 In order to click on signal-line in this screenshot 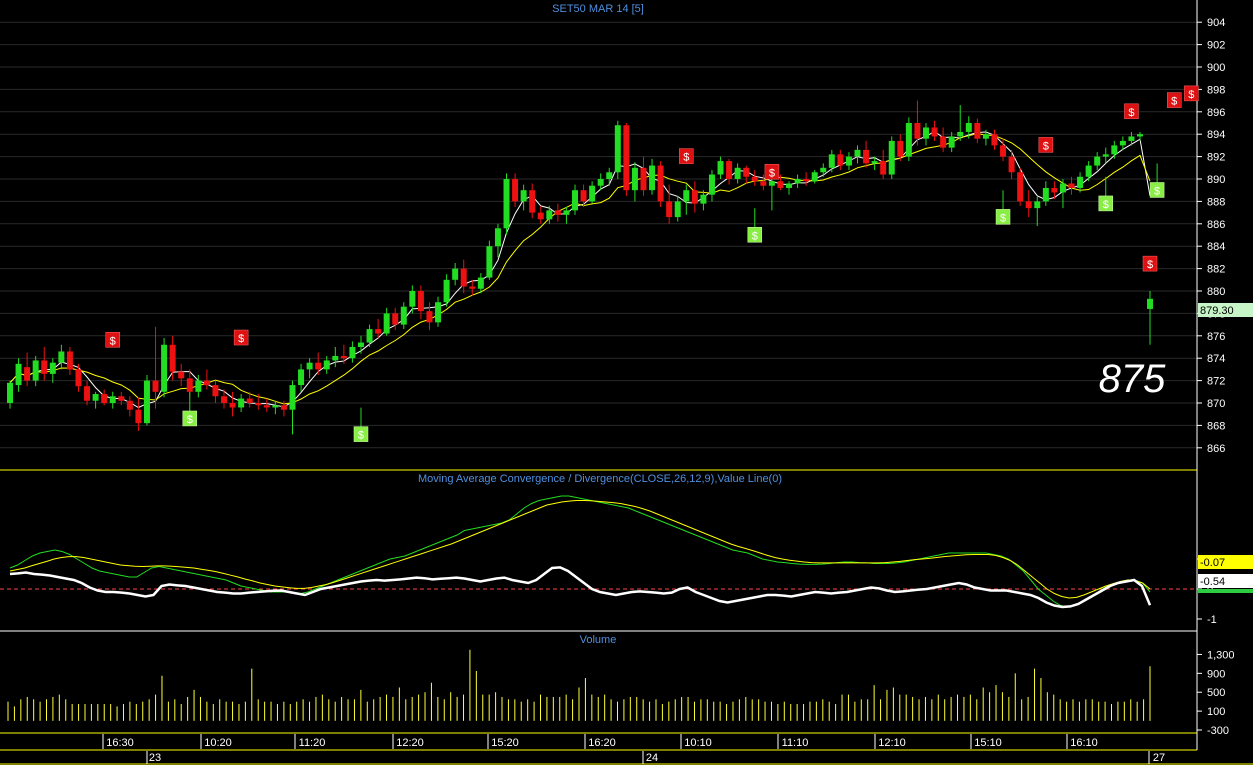, I will do `click(580, 549)`.